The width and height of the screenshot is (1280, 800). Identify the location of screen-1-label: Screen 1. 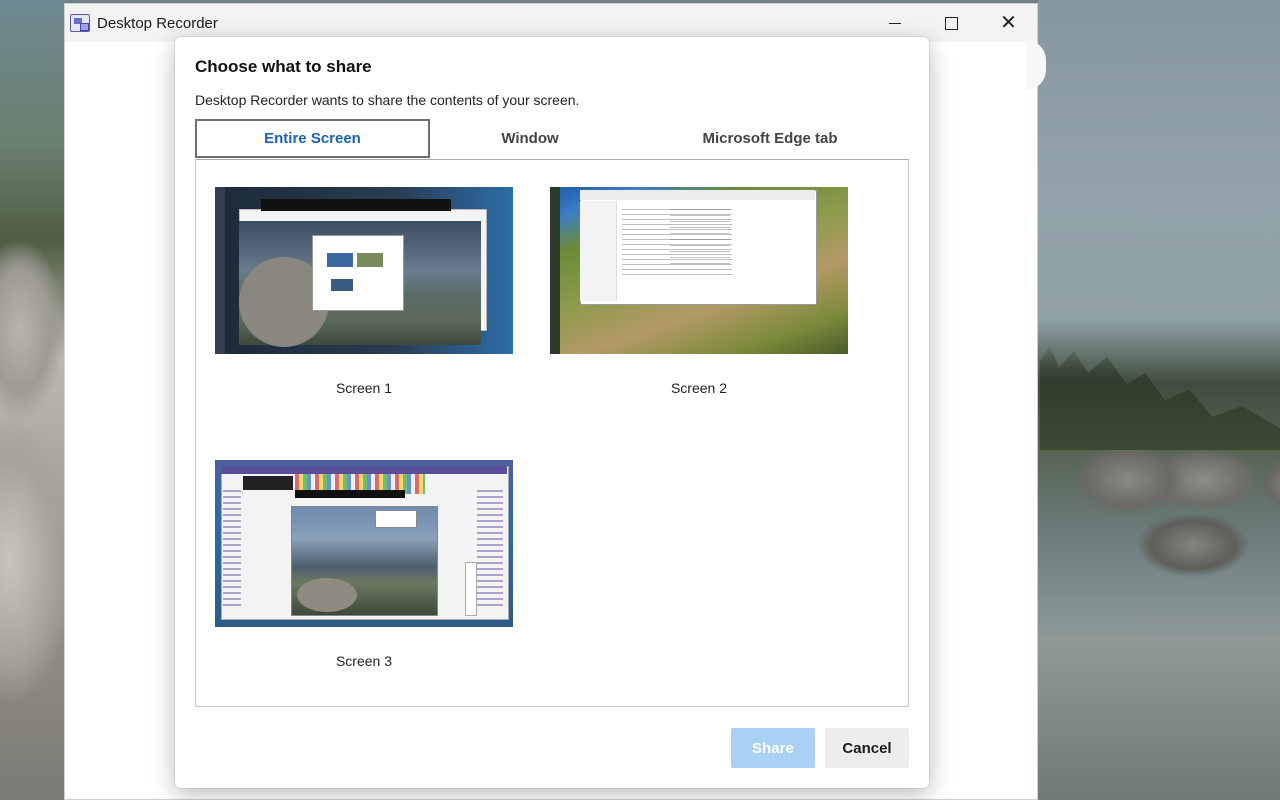
(364, 388).